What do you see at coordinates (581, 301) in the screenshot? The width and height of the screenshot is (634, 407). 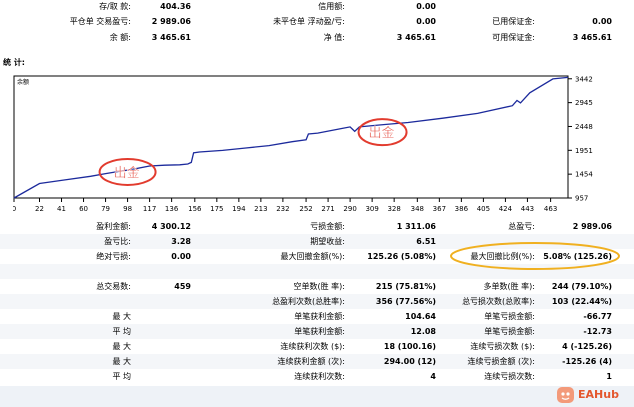 I see `stats-value: 103 (22.44%)` at bounding box center [581, 301].